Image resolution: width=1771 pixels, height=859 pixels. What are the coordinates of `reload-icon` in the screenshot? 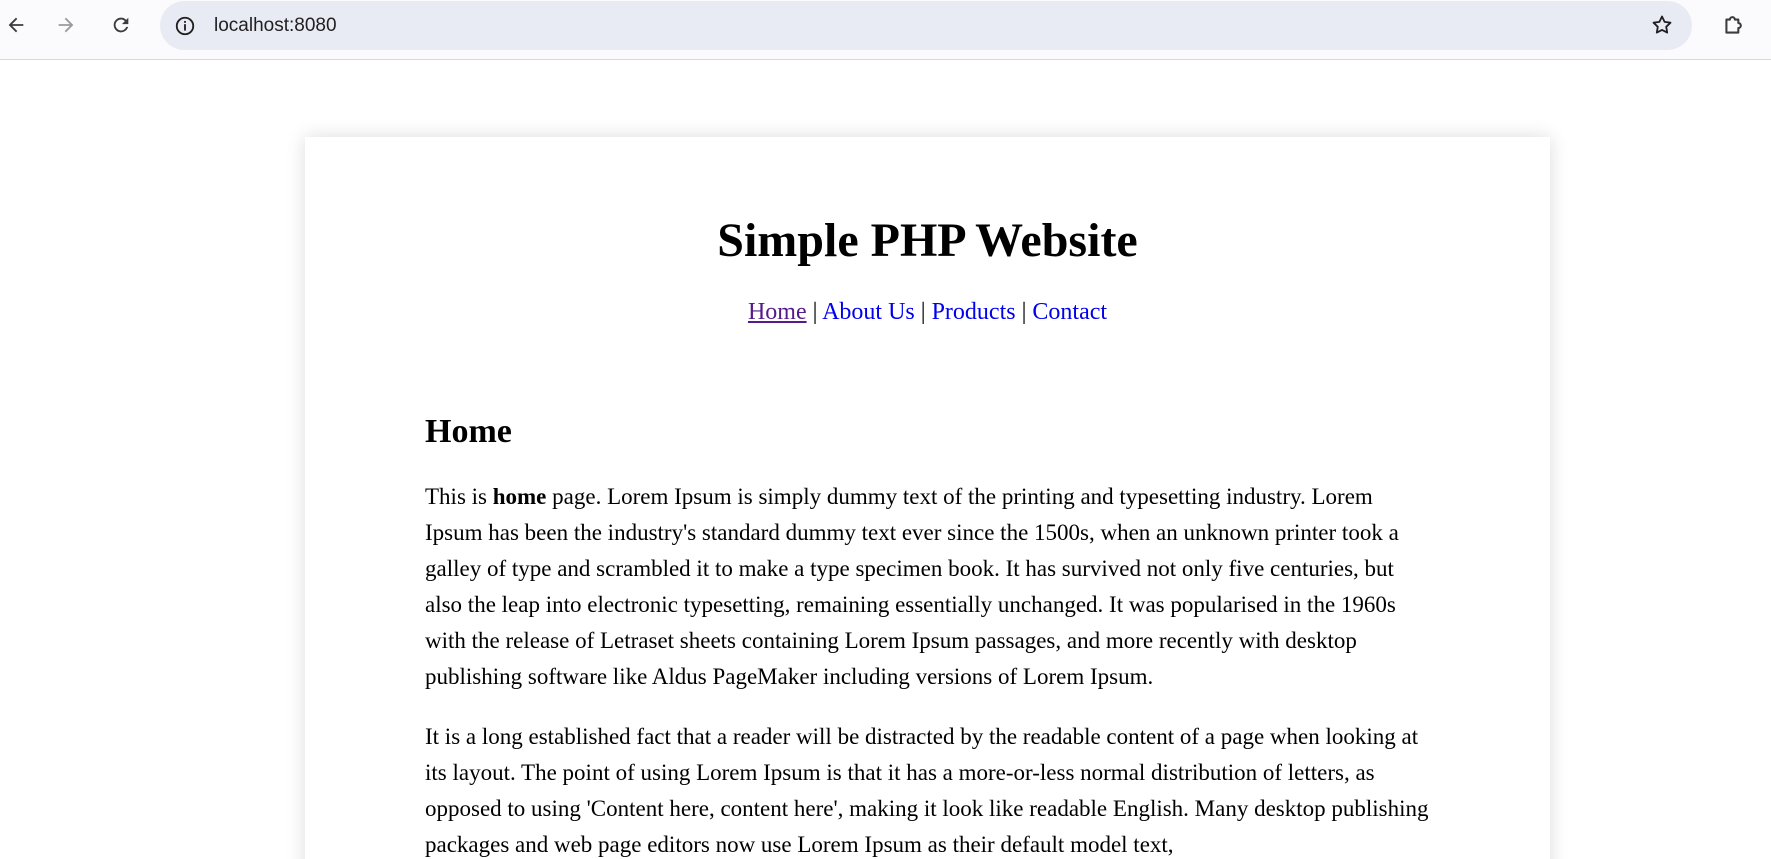 It's located at (121, 25).